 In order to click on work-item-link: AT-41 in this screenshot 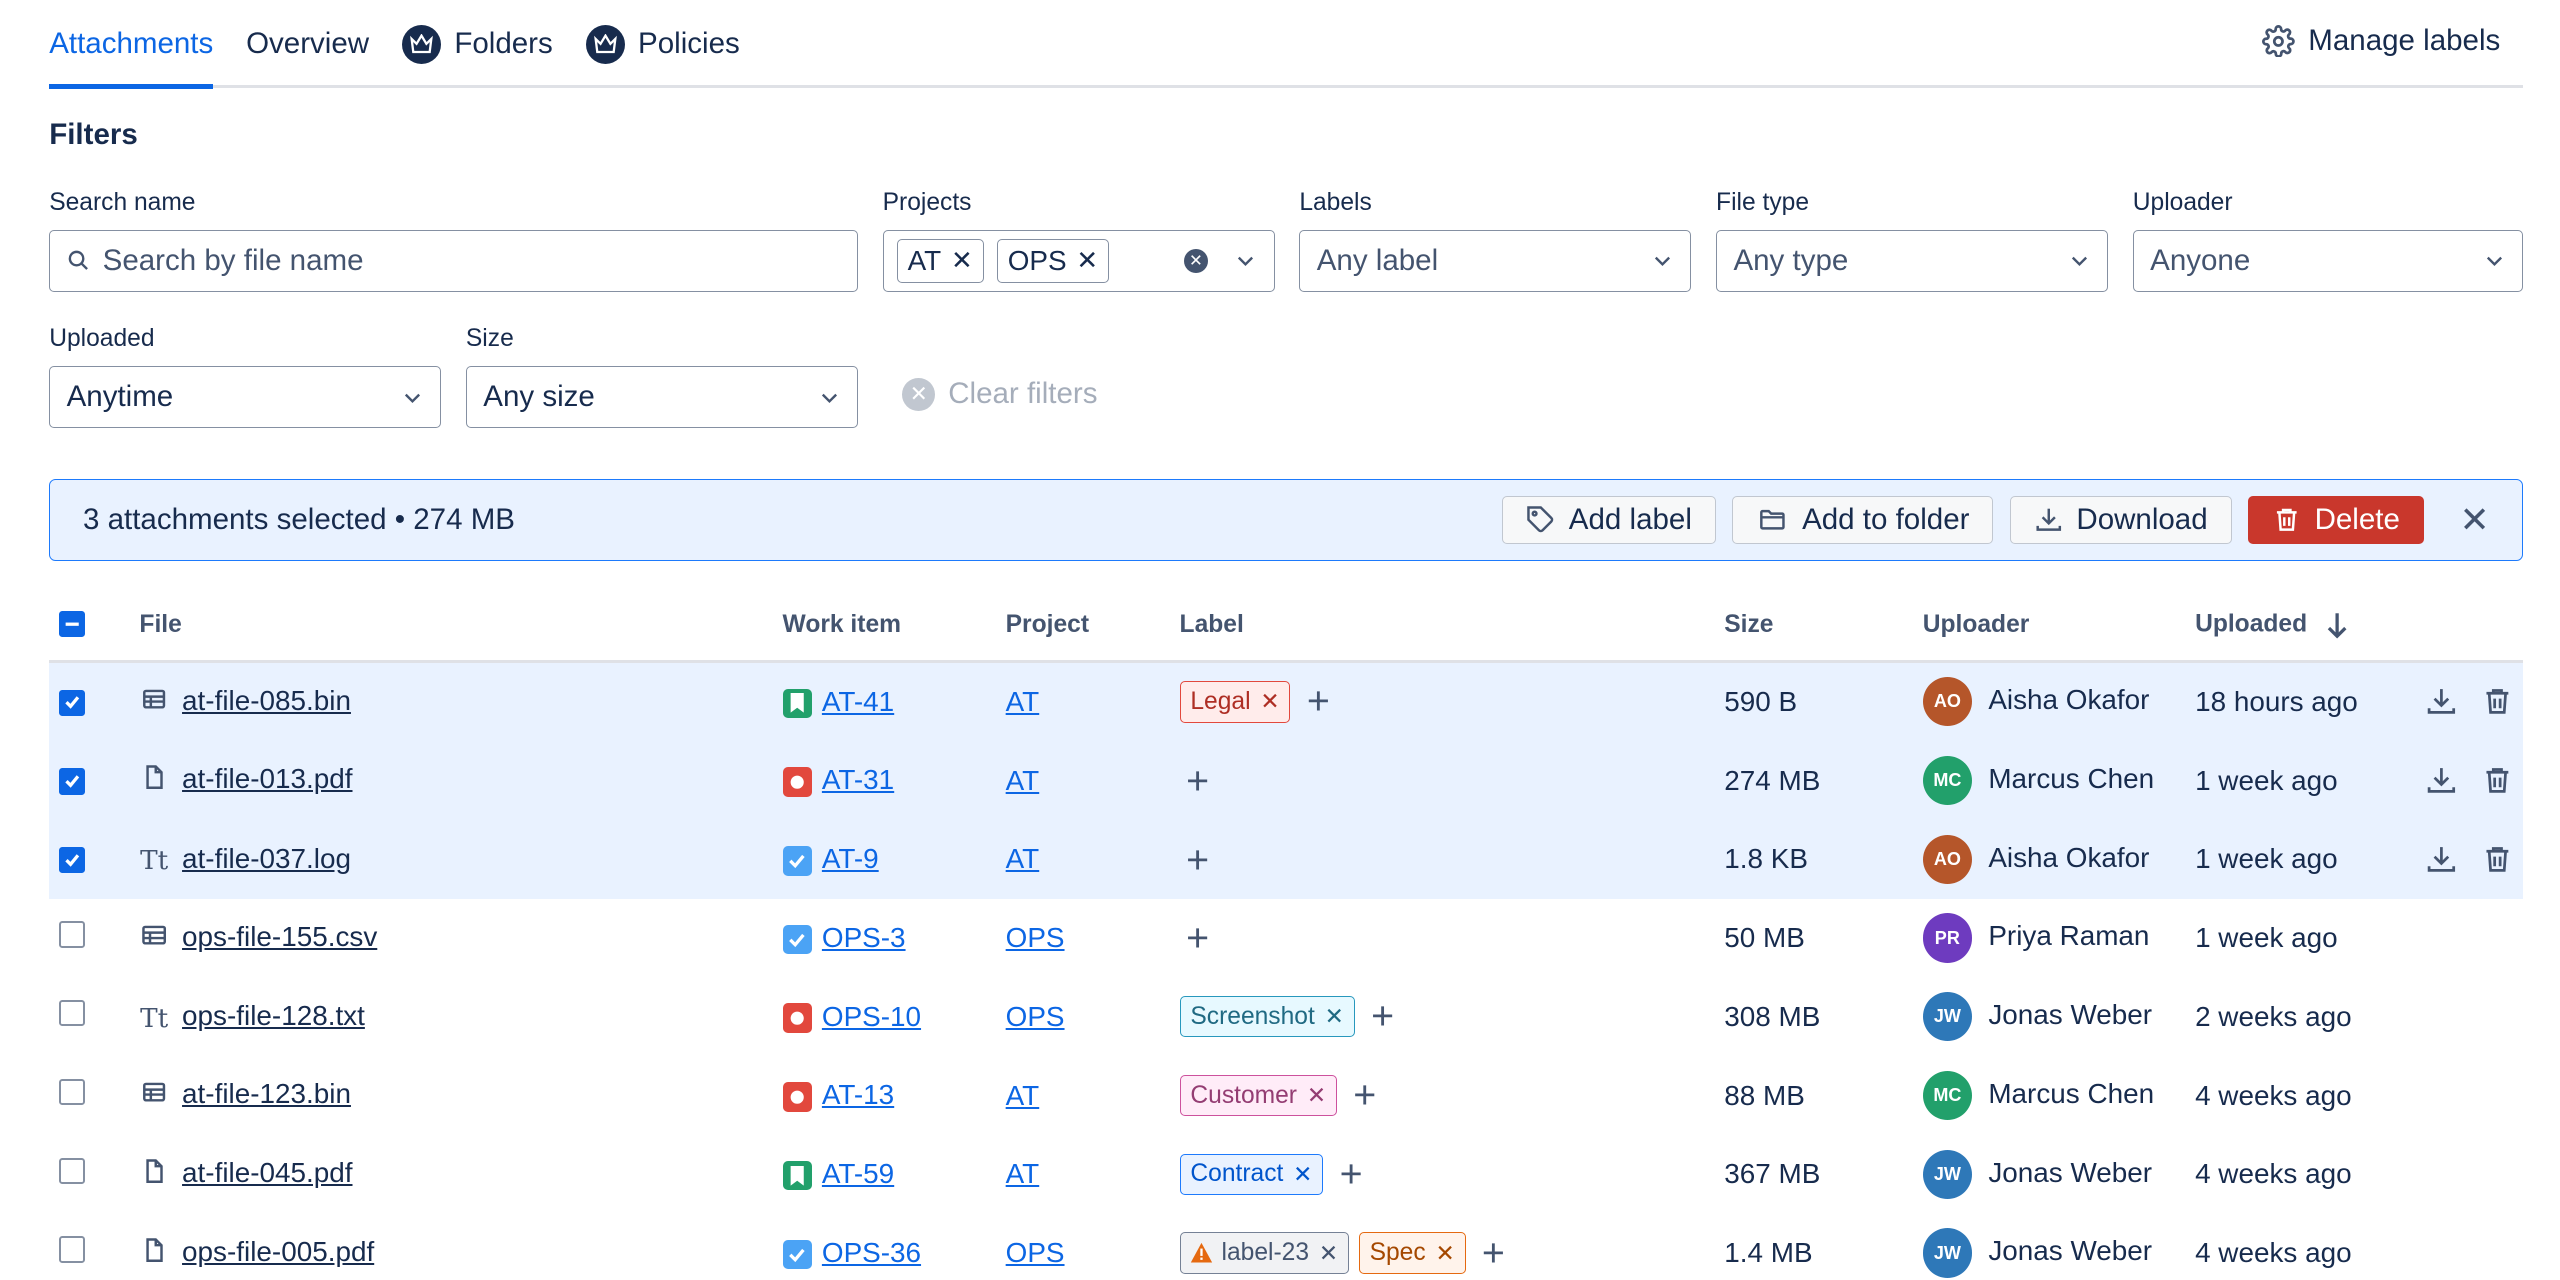, I will do `click(858, 701)`.